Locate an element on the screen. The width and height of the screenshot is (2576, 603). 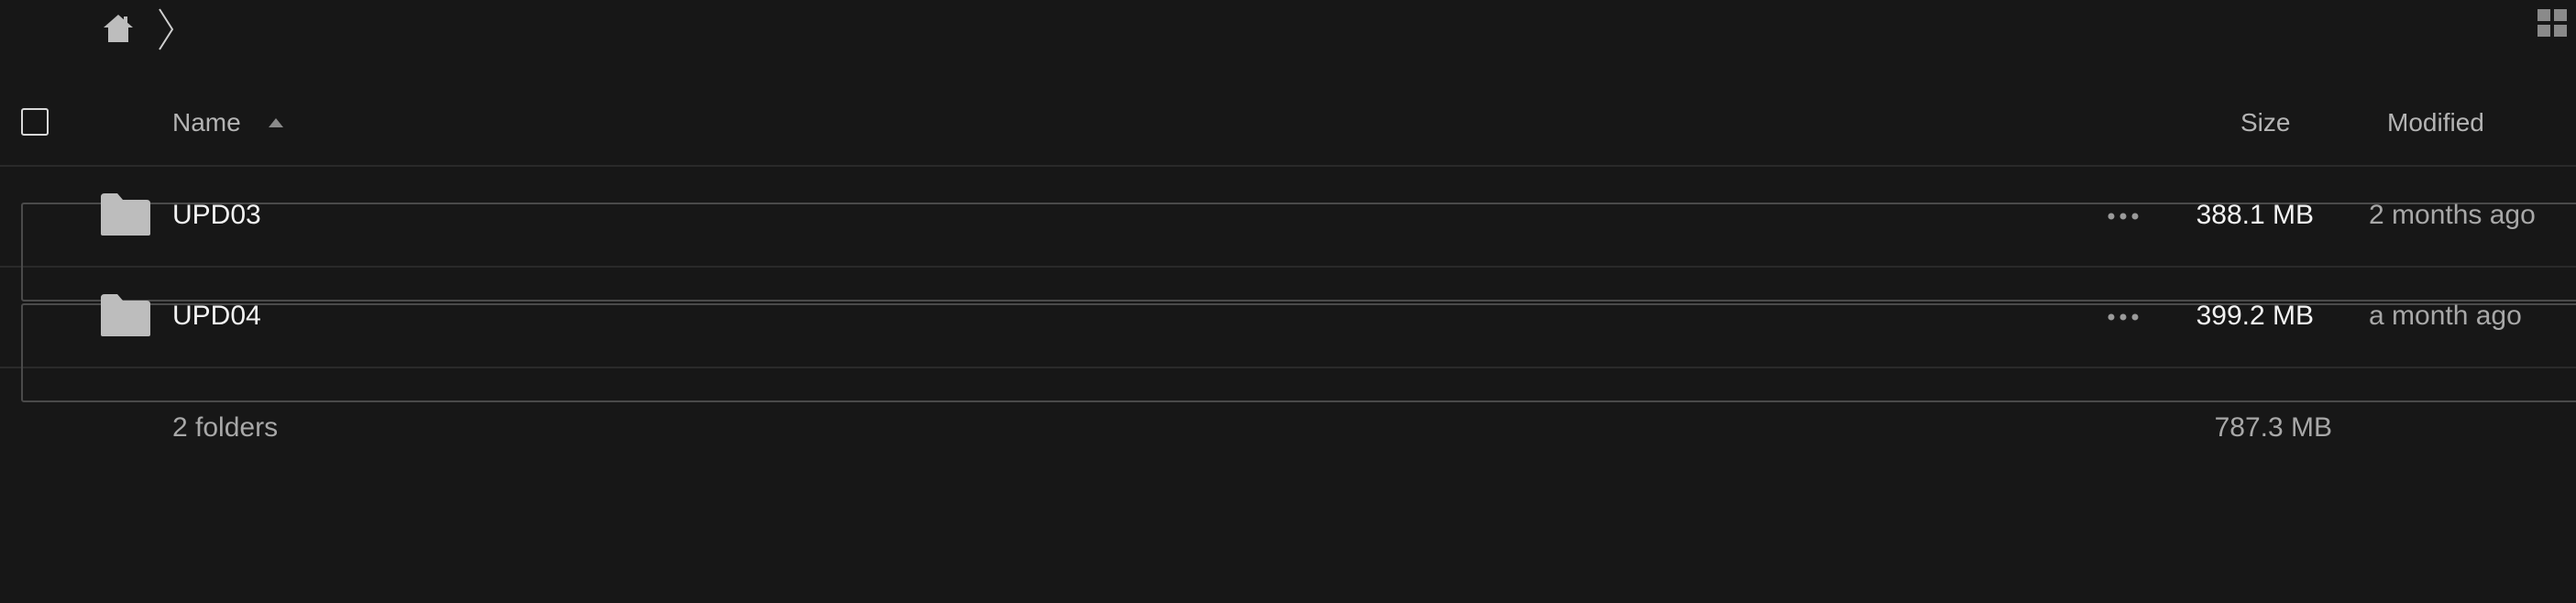
folder-name: UPD04 is located at coordinates (216, 316).